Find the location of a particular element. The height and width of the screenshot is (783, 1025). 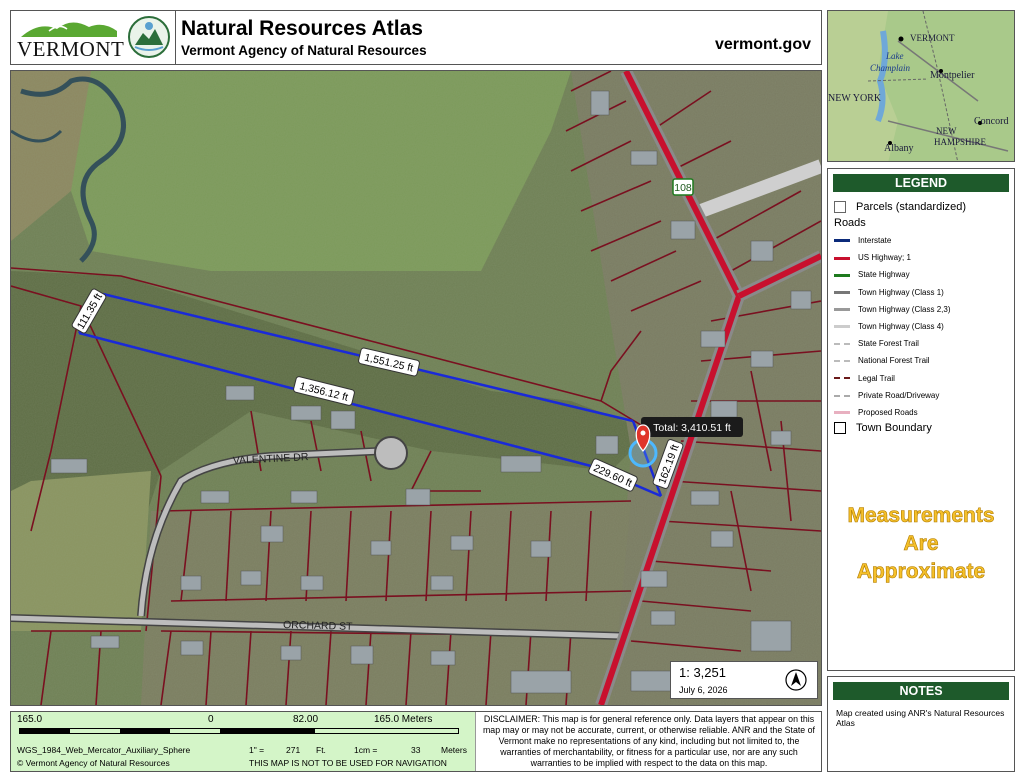

legend-road-item: US Highway; 1 is located at coordinates (872, 258).